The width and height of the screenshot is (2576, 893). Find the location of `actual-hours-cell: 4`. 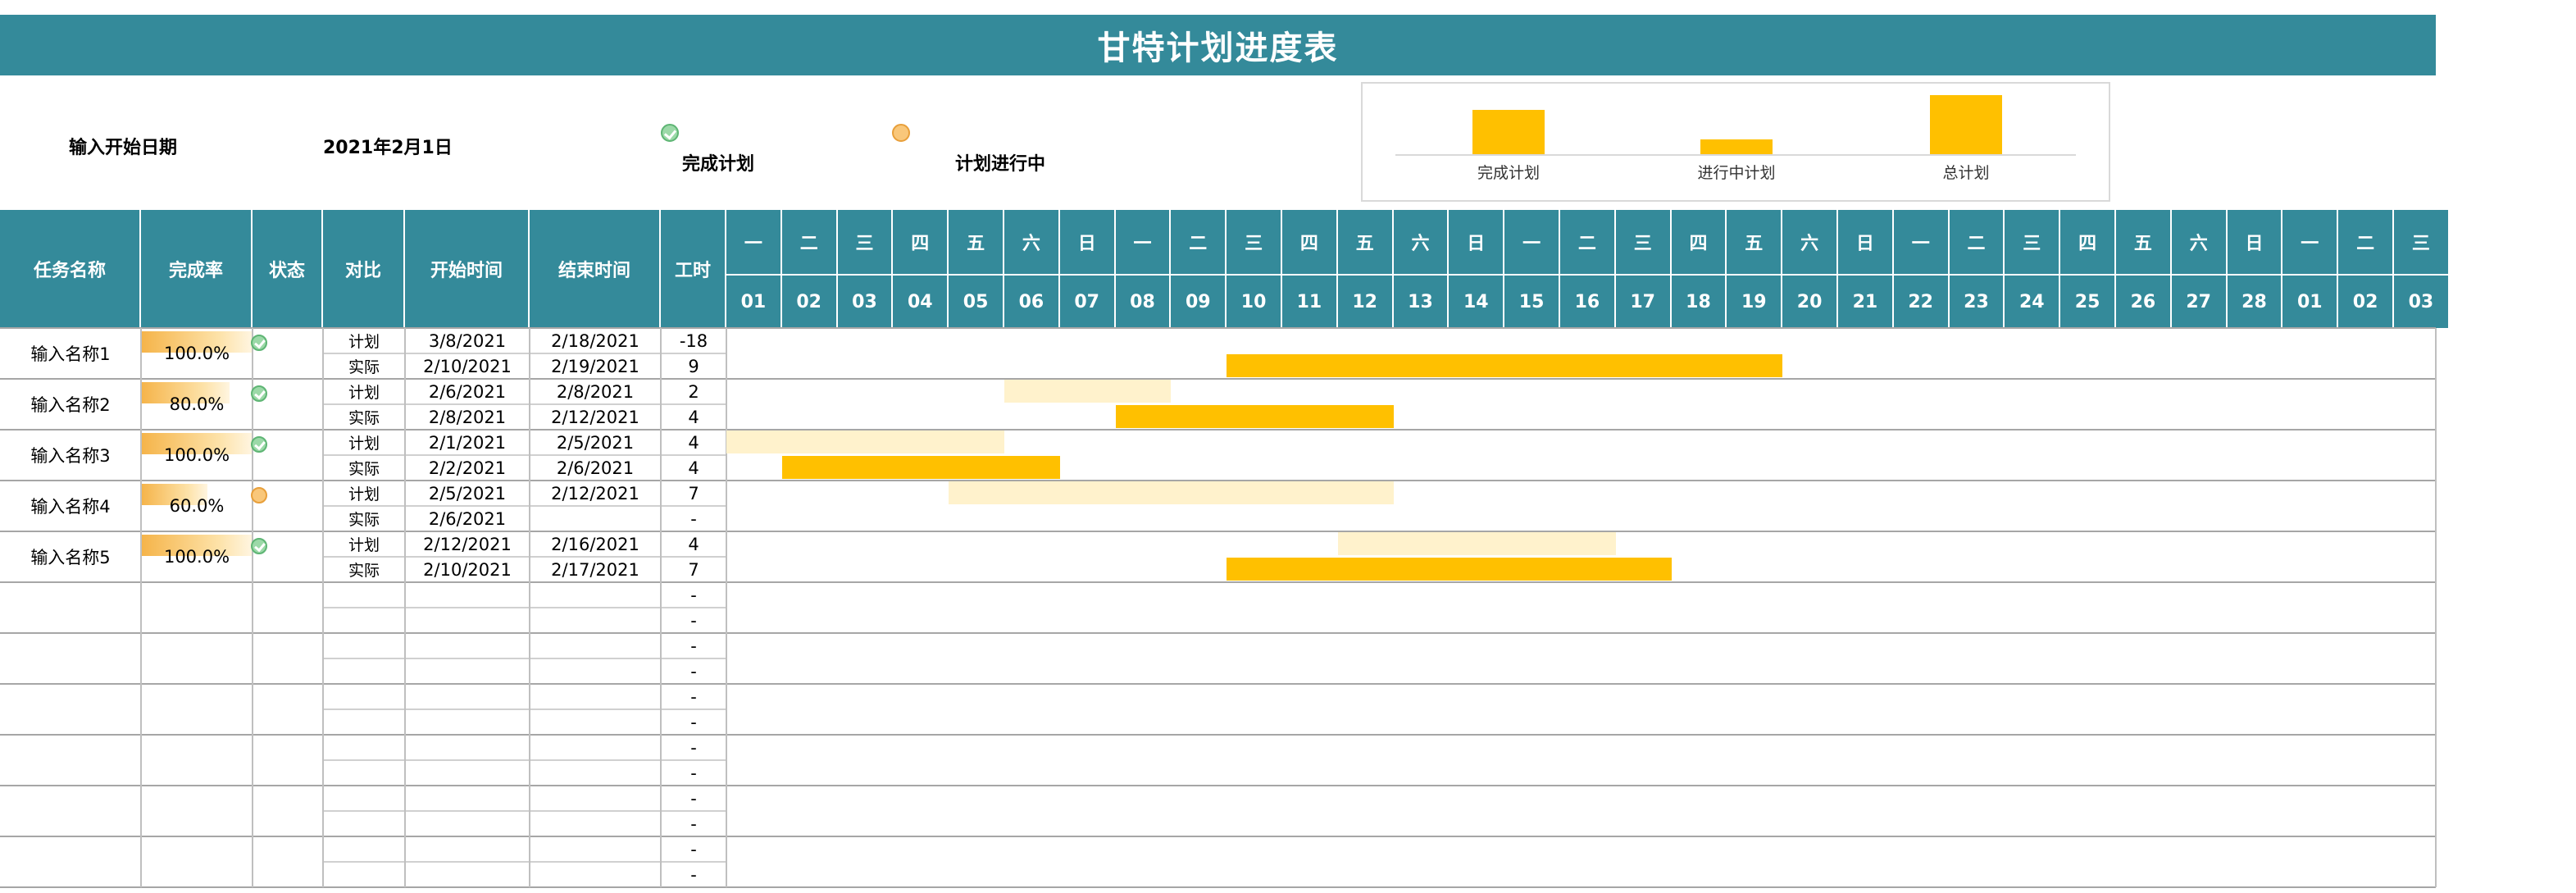

actual-hours-cell: 4 is located at coordinates (693, 468).